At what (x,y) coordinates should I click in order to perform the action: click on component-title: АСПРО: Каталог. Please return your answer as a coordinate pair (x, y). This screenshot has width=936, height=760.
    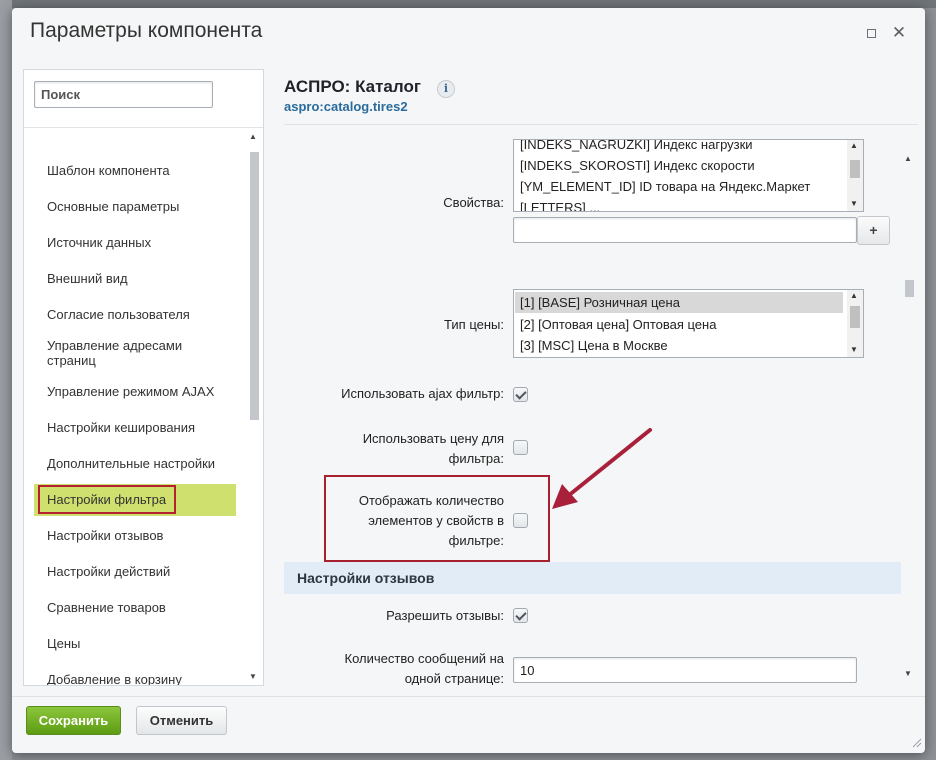
    Looking at the image, I should click on (352, 86).